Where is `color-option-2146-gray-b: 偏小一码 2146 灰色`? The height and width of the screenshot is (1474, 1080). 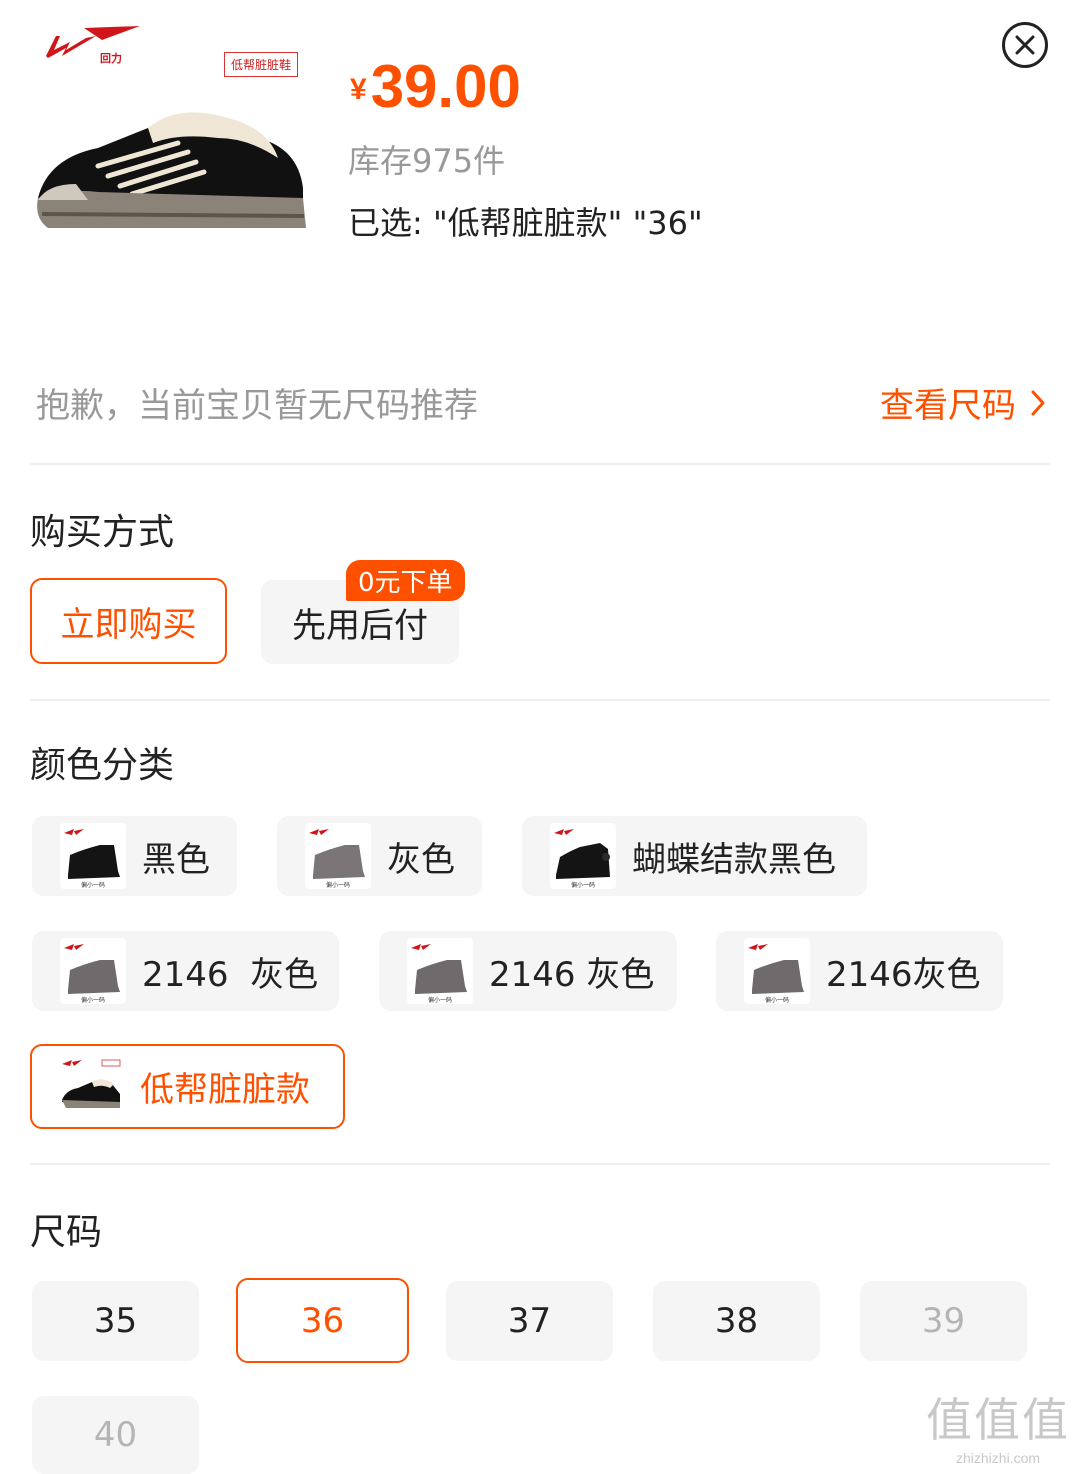 color-option-2146-gray-b: 偏小一码 2146 灰色 is located at coordinates (528, 971).